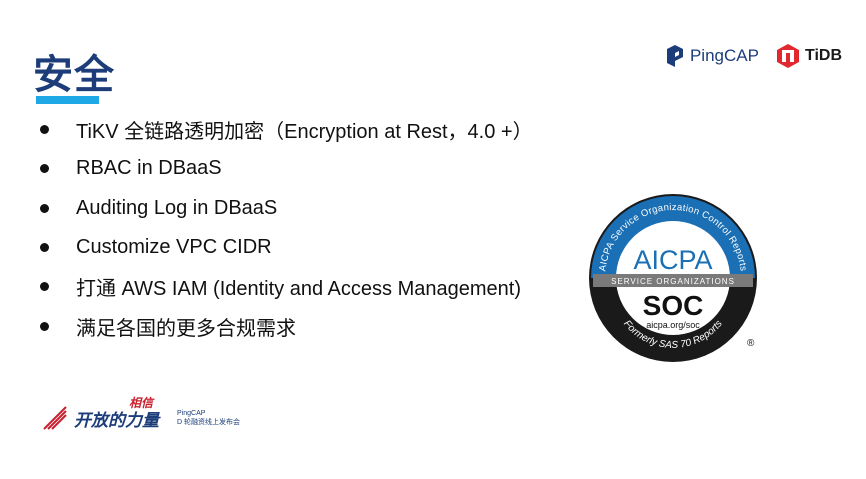 The image size is (866, 479). Describe the element at coordinates (208, 422) in the screenshot. I see `footer-event: D 轮融资线上发布会` at that location.